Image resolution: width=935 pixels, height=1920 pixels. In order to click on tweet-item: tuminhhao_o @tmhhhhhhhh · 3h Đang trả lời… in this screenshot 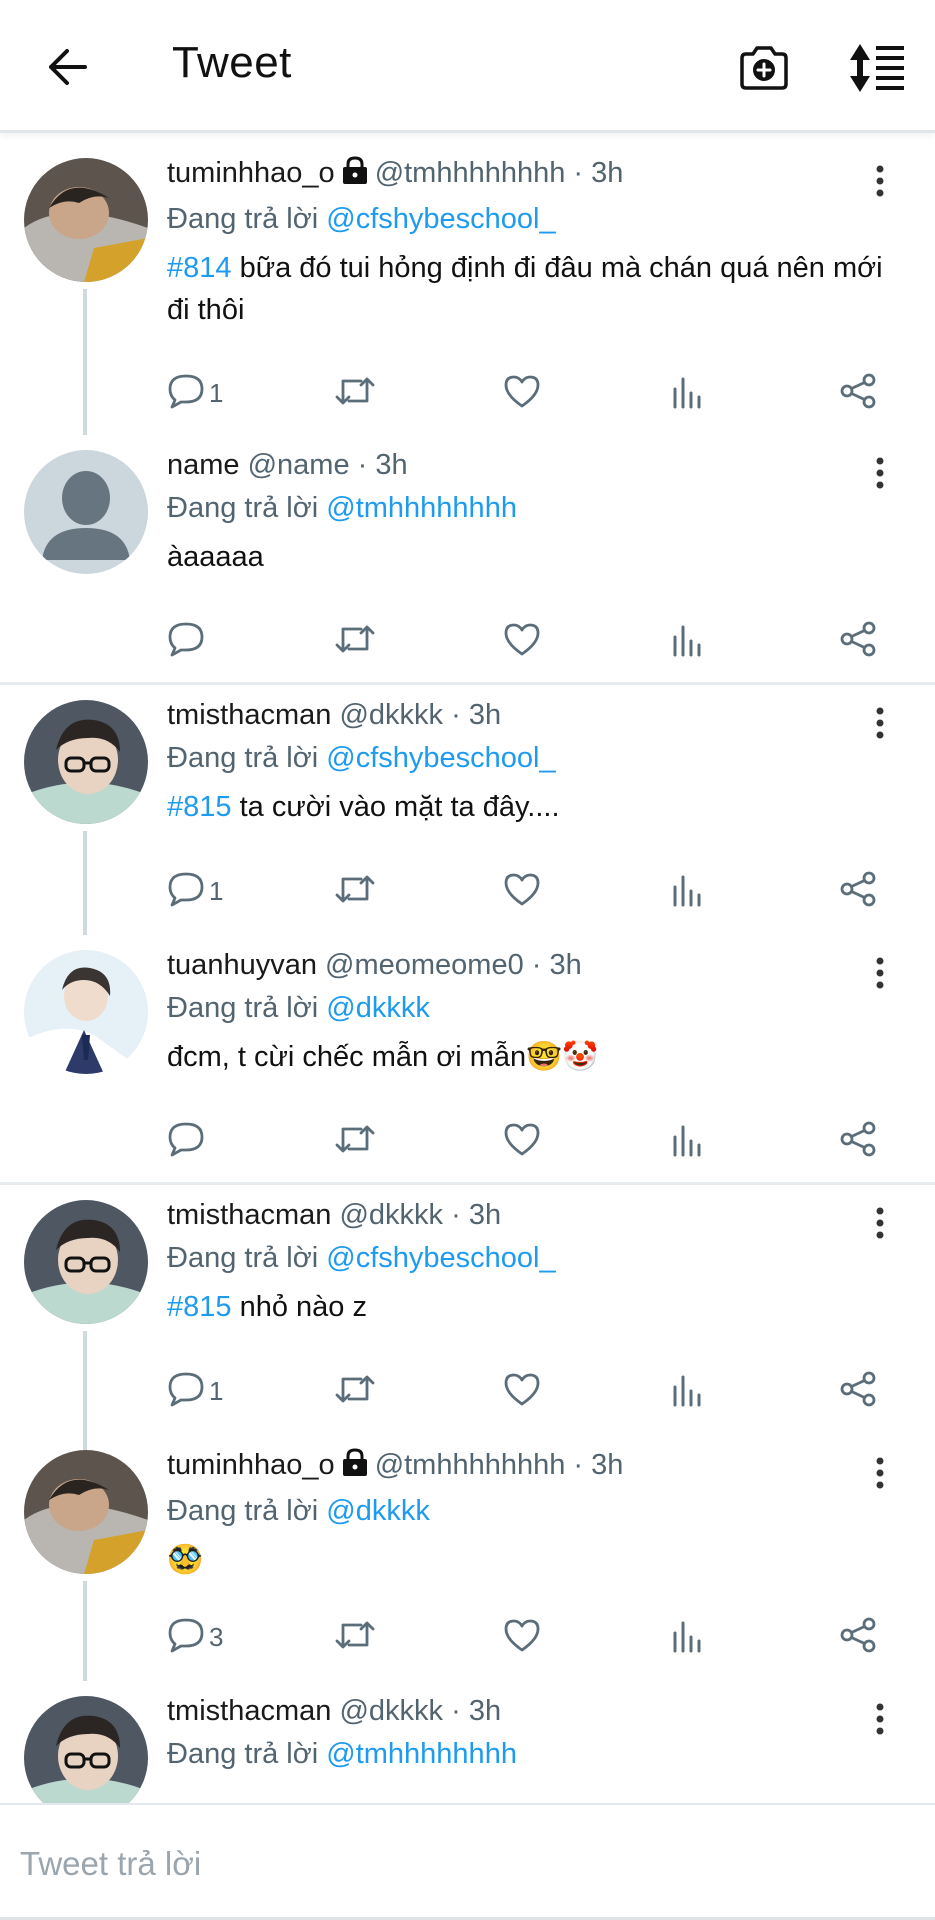, I will do `click(467, 1558)`.